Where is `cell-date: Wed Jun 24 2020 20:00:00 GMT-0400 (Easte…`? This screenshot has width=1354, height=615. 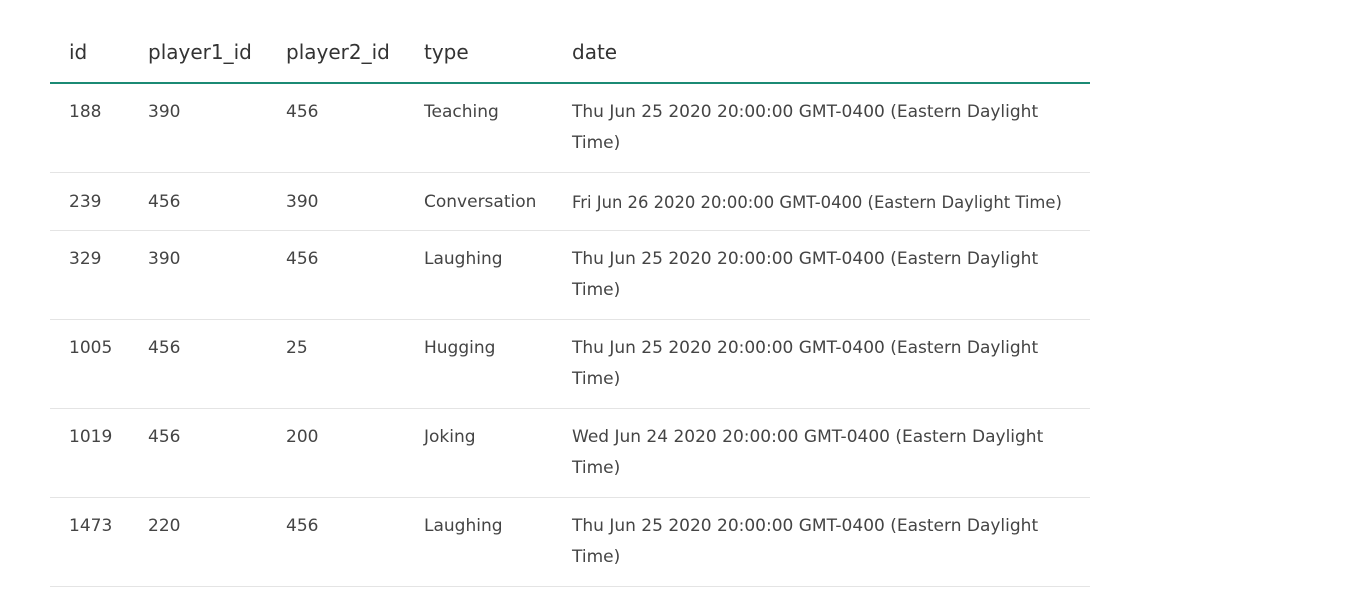
cell-date: Wed Jun 24 2020 20:00:00 GMT-0400 (Easte… is located at coordinates (821, 453).